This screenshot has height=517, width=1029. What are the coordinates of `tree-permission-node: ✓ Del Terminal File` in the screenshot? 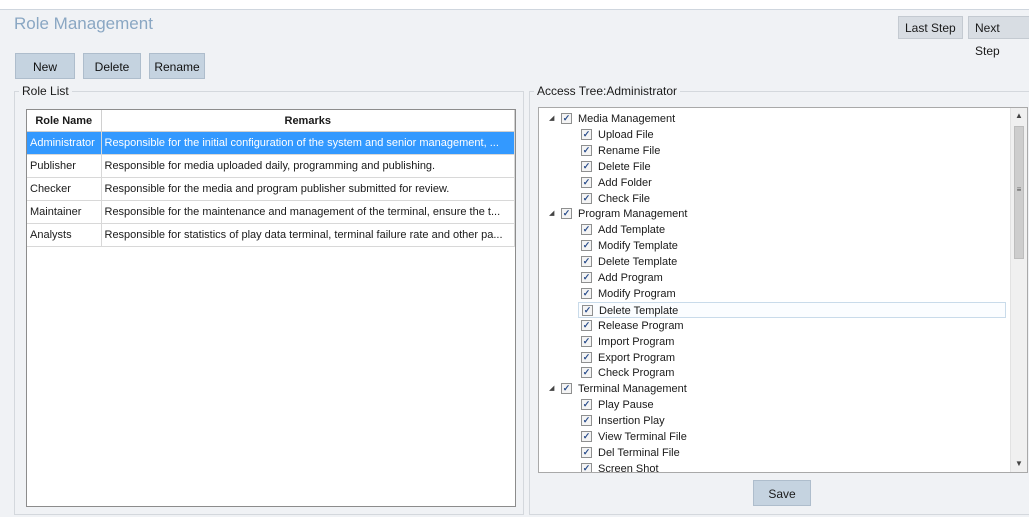 It's located at (749, 453).